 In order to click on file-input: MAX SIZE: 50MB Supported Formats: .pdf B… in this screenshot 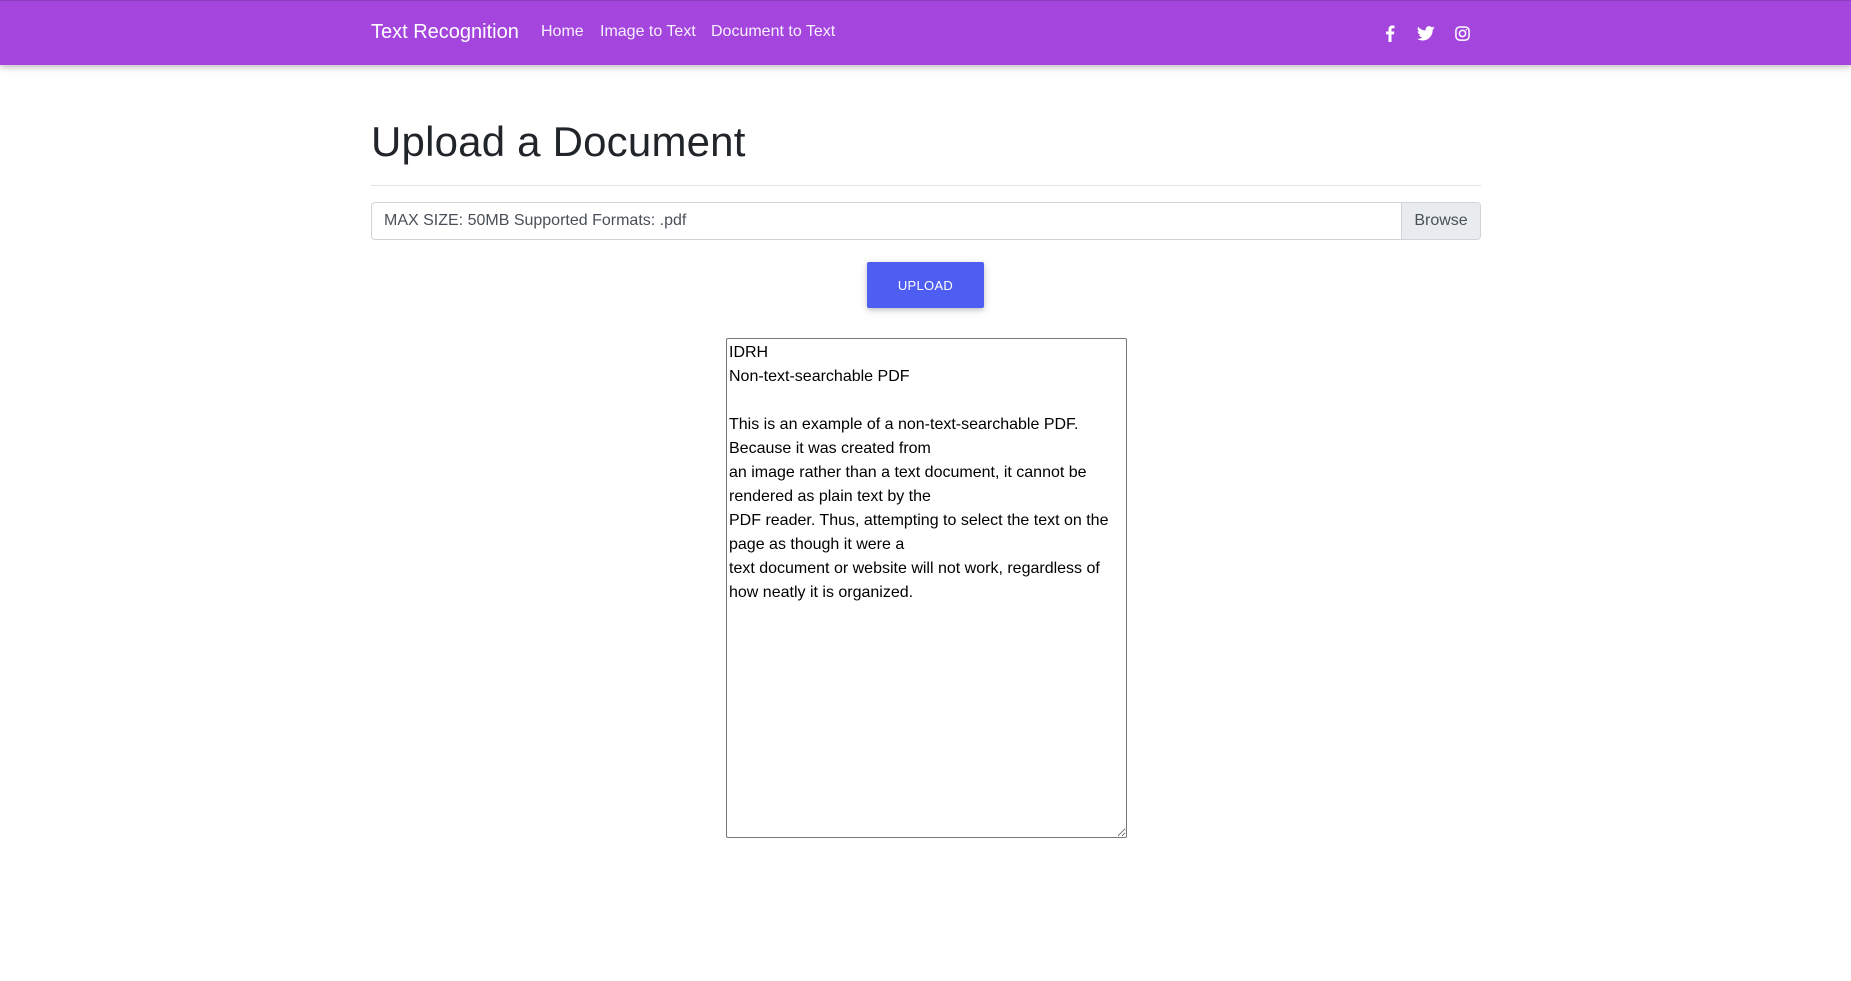, I will do `click(926, 221)`.